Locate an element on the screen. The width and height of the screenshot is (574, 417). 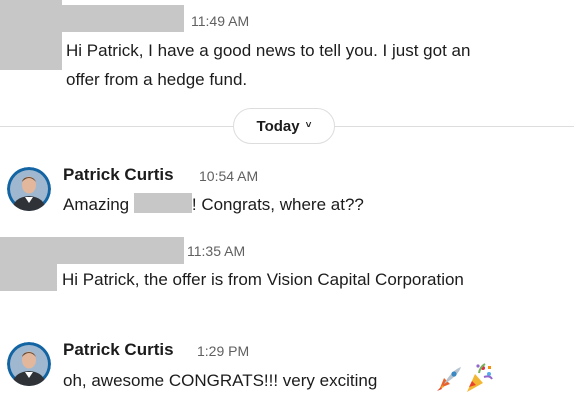
date-divider-button: Today ˅ is located at coordinates (284, 126).